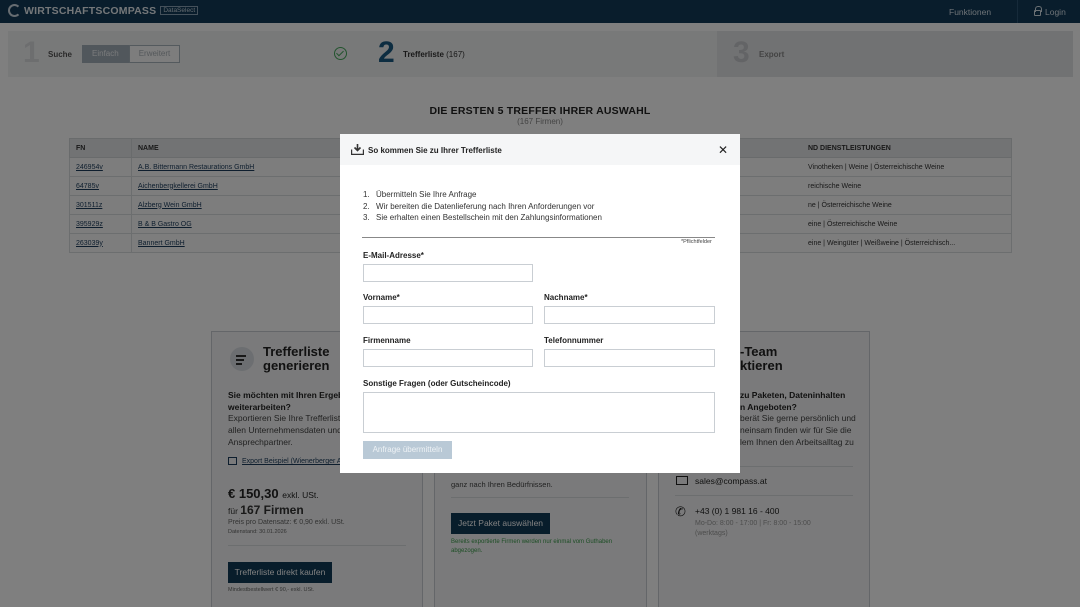 Image resolution: width=1080 pixels, height=607 pixels. I want to click on firmenname-label: Firmenname, so click(387, 340).